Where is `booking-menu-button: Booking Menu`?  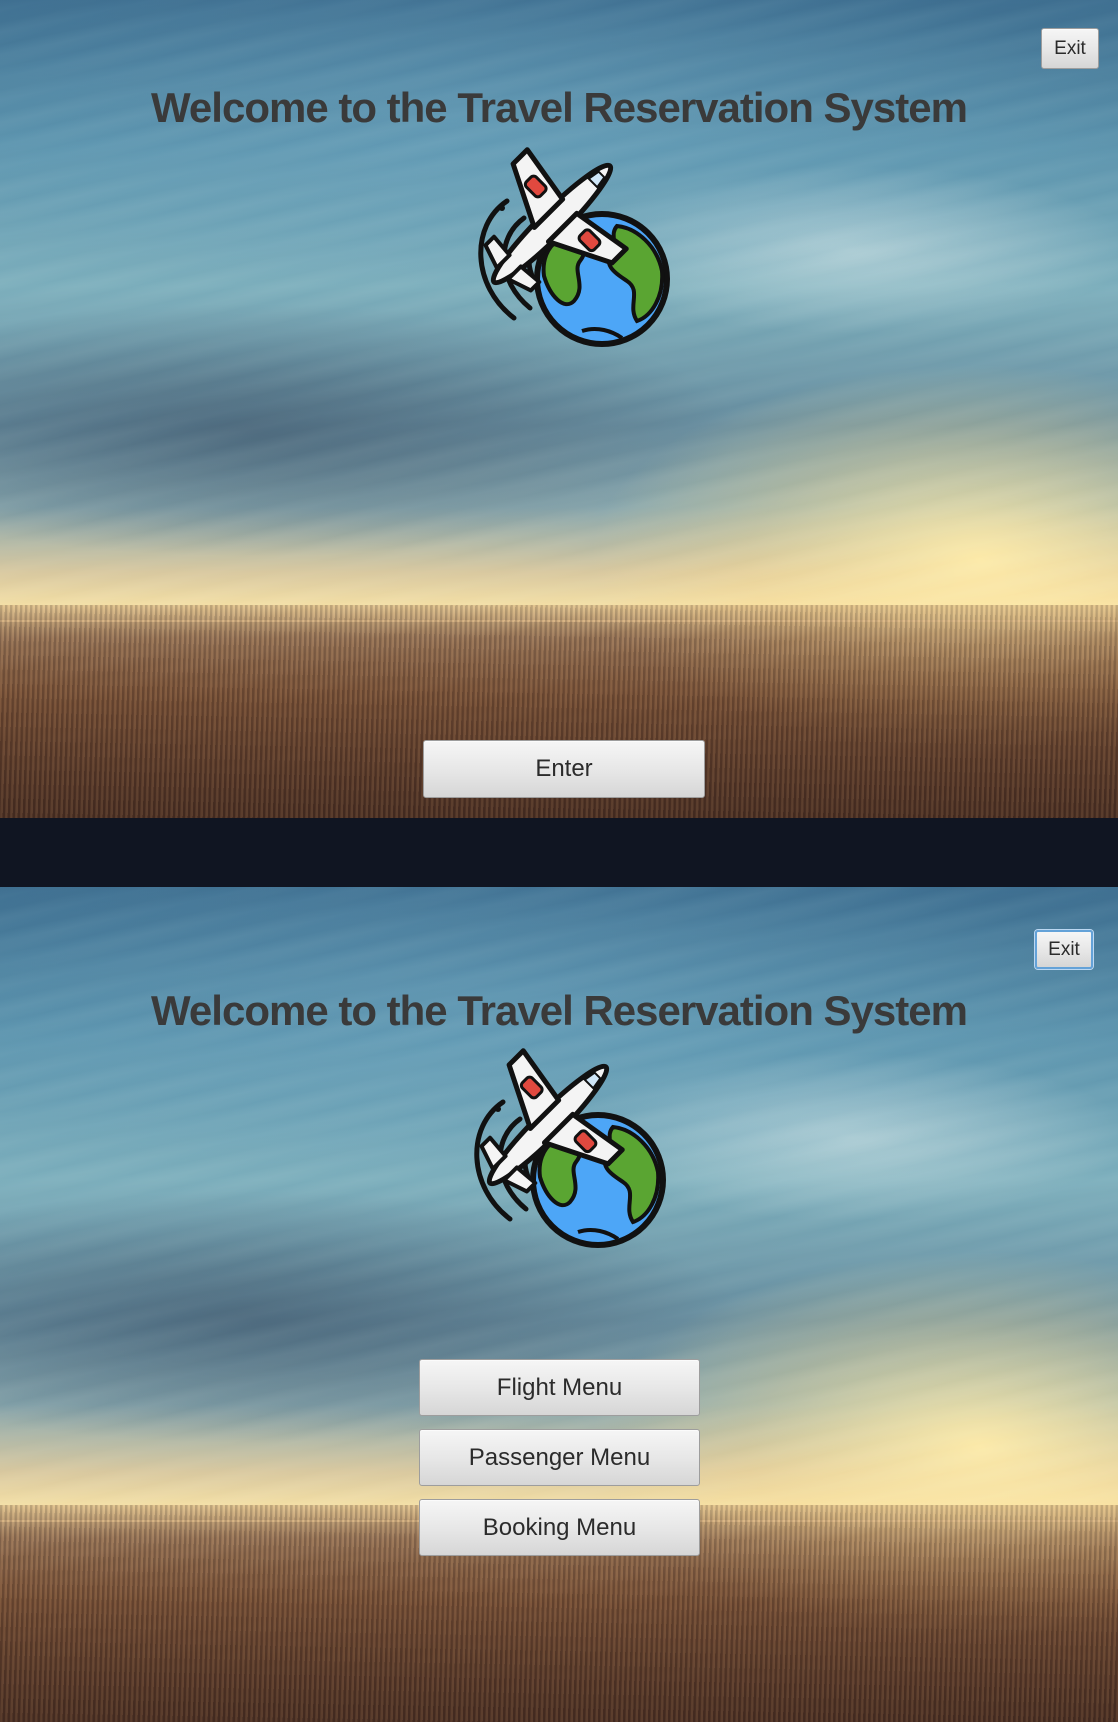 booking-menu-button: Booking Menu is located at coordinates (559, 1527).